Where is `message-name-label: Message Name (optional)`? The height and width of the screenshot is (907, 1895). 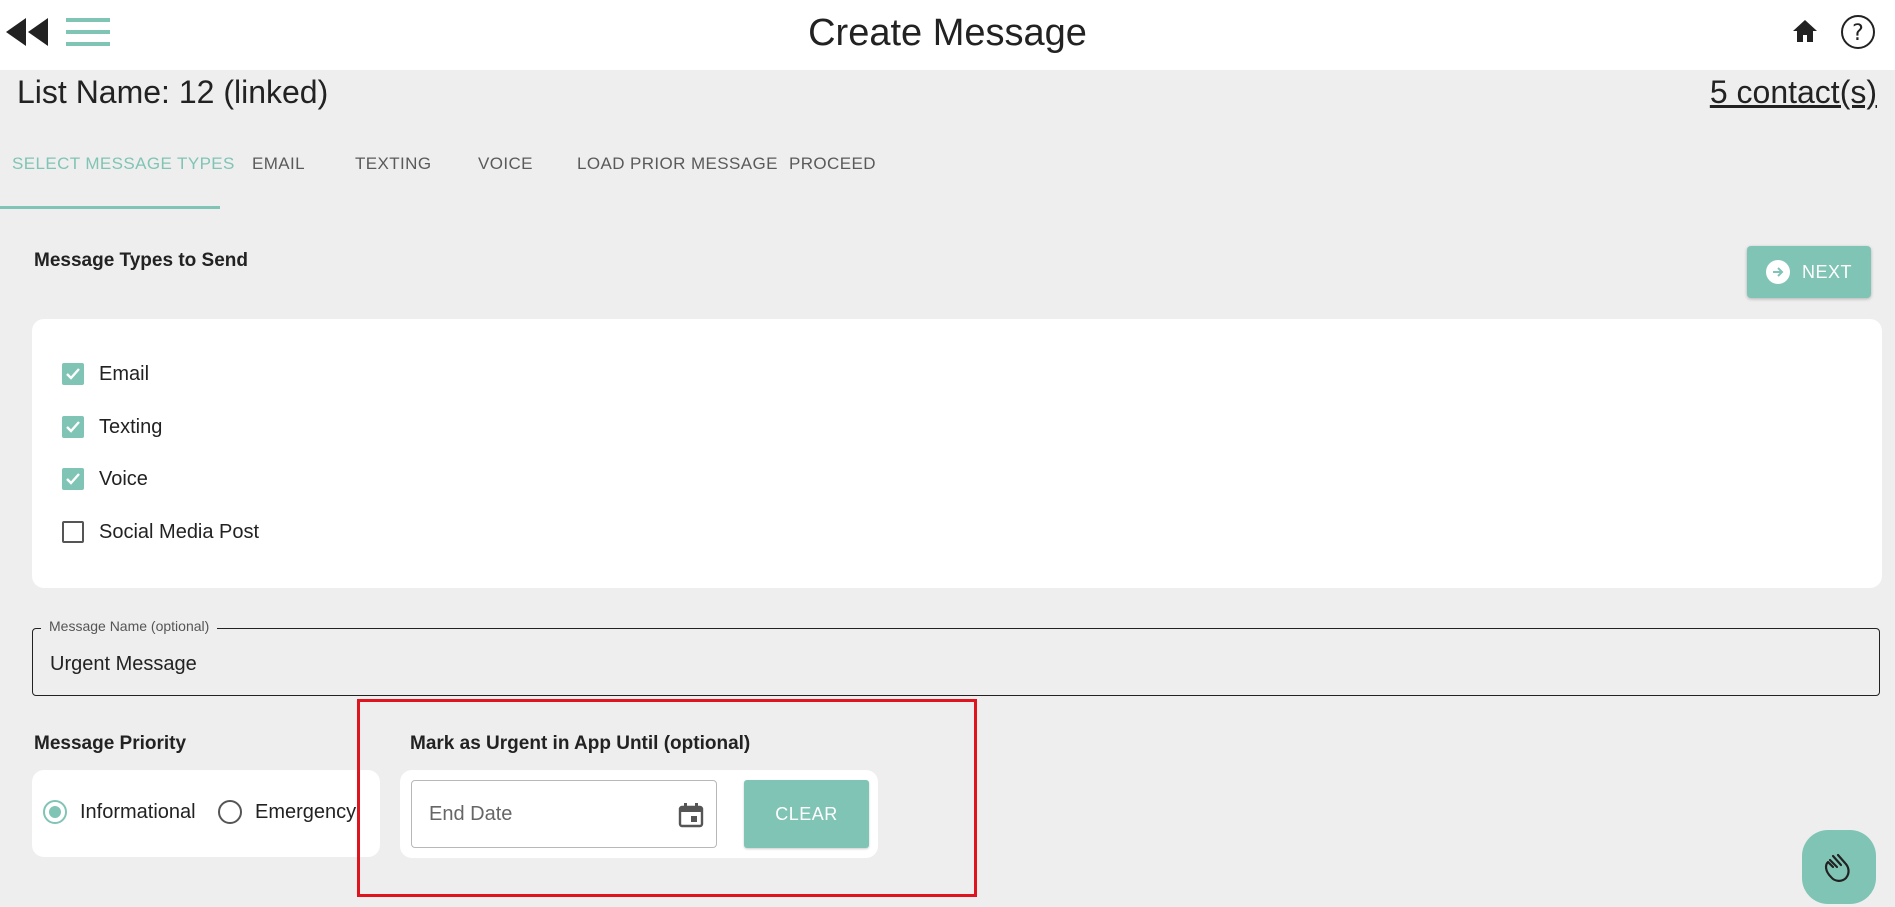
message-name-label: Message Name (optional) is located at coordinates (129, 626).